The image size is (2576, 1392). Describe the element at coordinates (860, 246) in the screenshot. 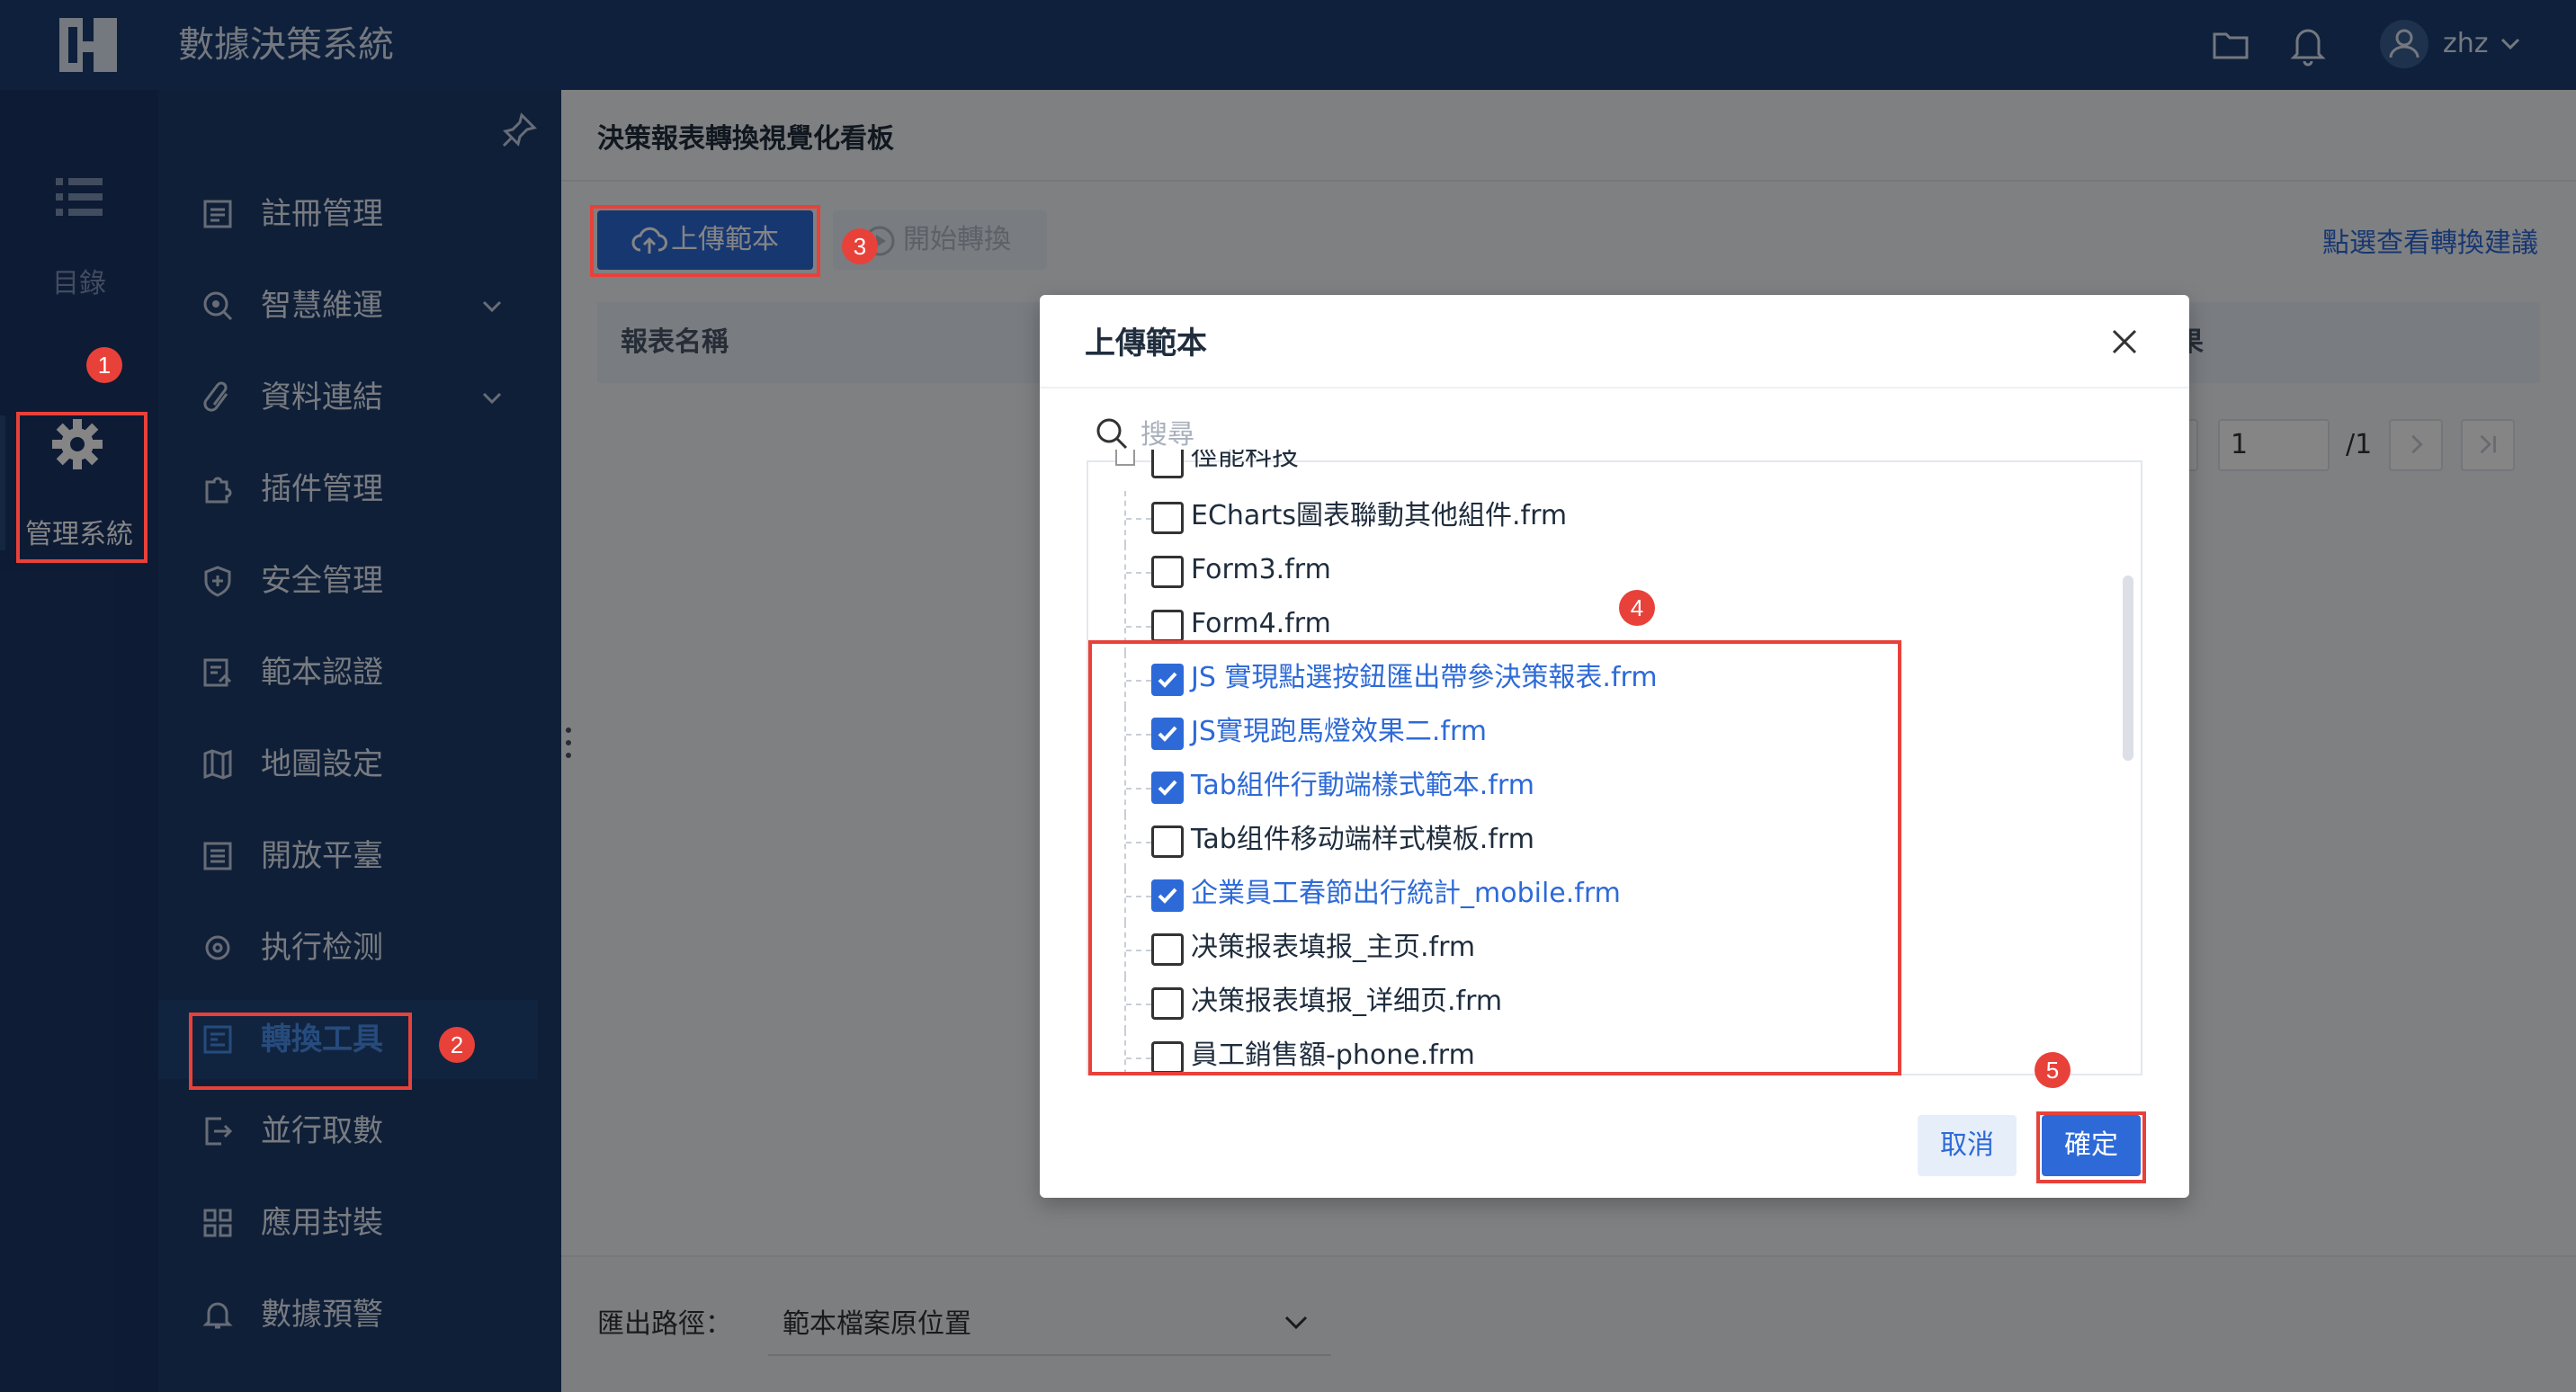

I see `step-badge-3: 3` at that location.